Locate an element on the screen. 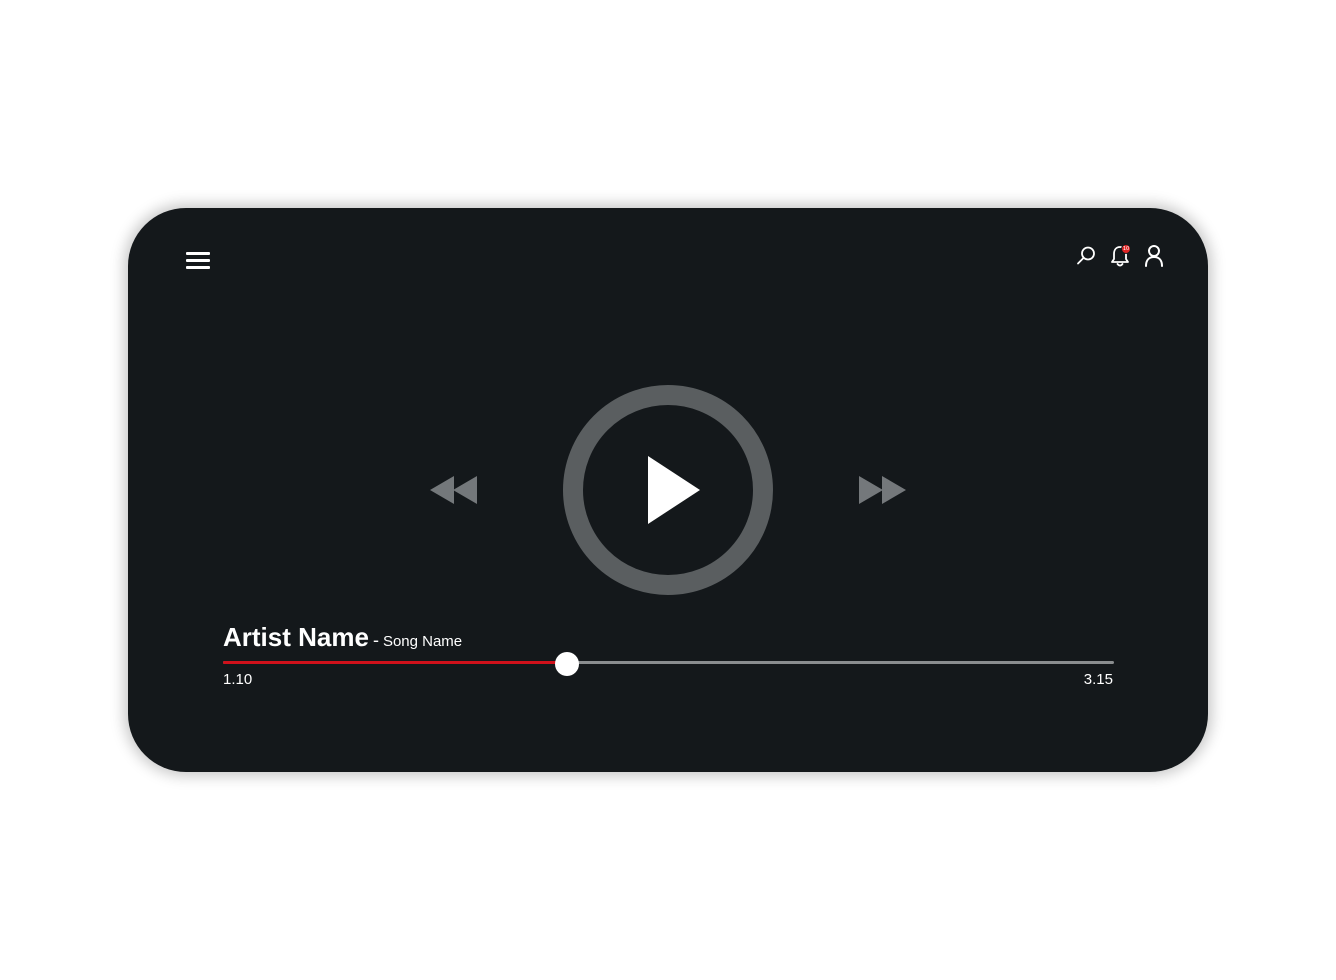  header-actions: 10 is located at coordinates (1120, 256).